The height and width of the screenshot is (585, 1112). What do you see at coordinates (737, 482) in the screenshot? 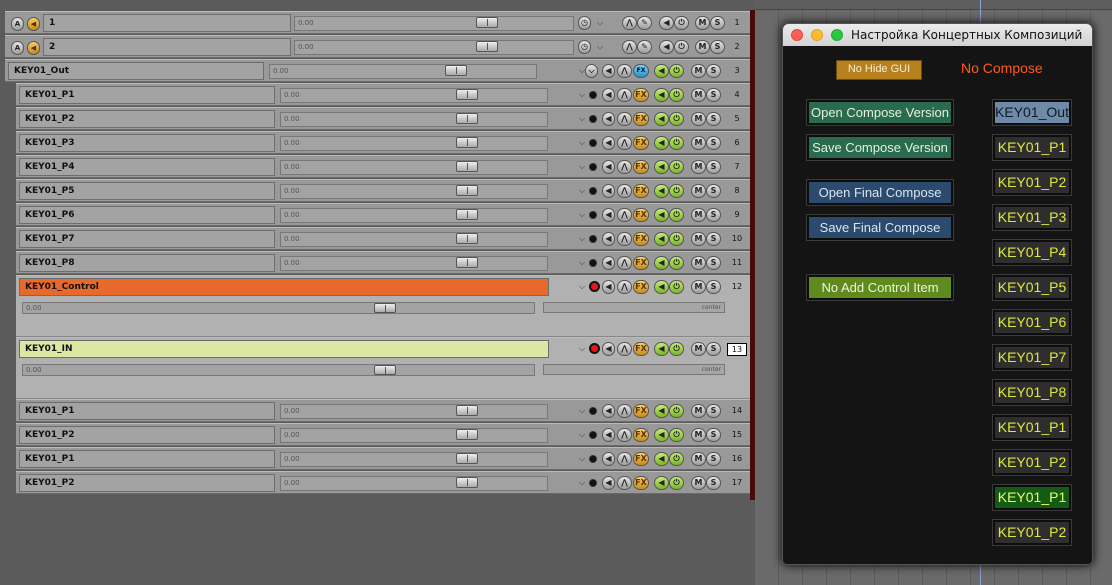
I see `track-number: 17` at bounding box center [737, 482].